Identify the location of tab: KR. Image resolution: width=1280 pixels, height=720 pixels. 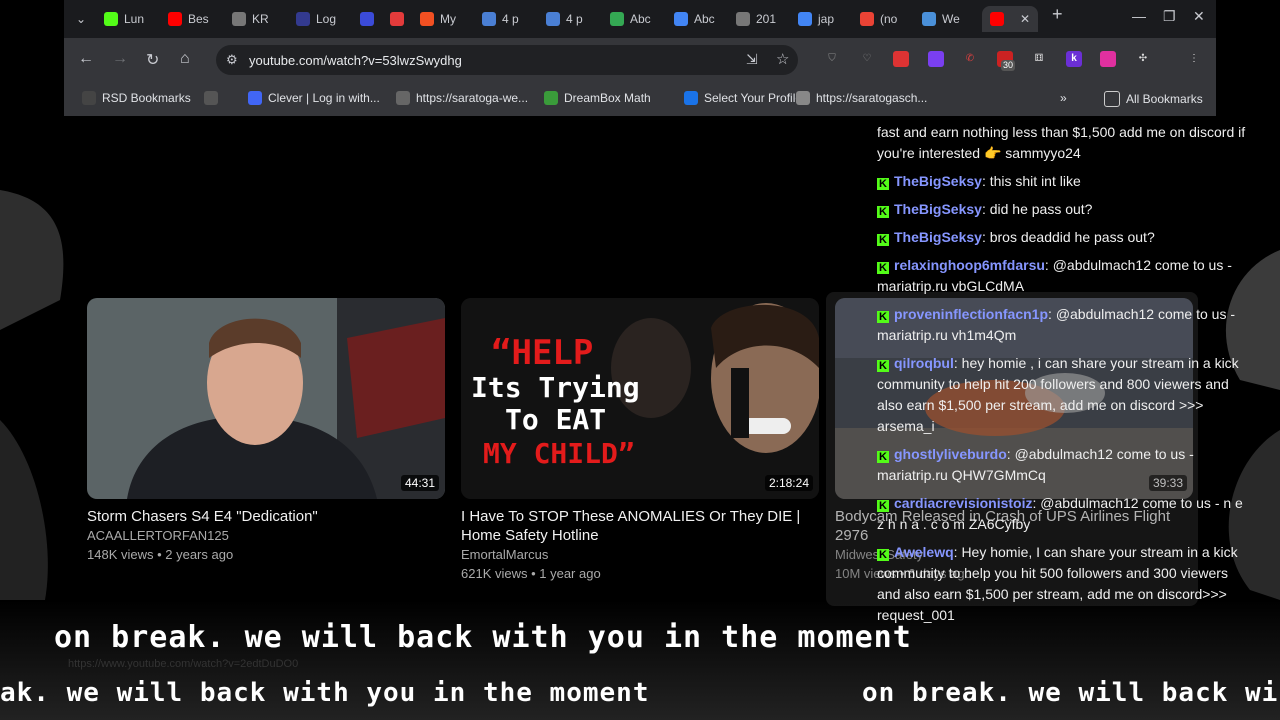
(250, 19).